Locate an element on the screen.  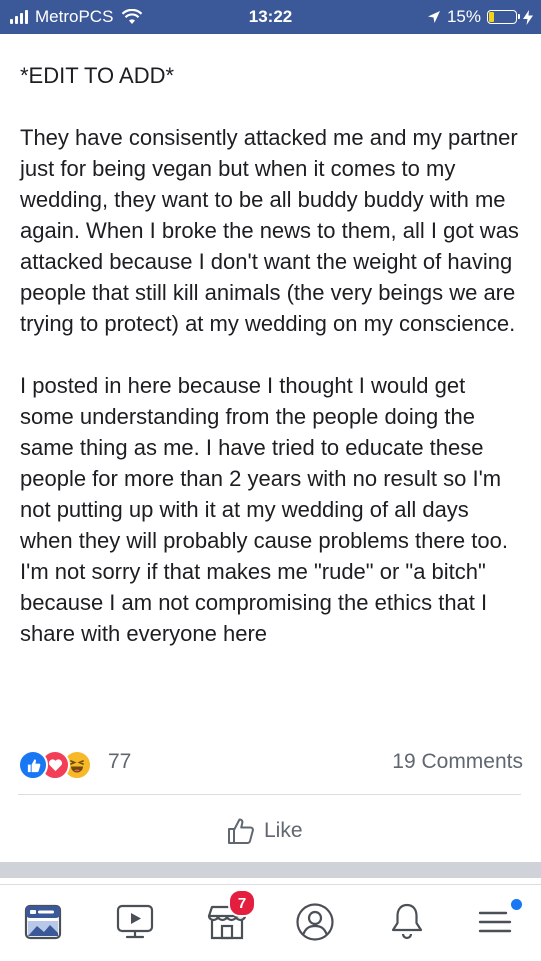
battery-icon is located at coordinates (503, 17).